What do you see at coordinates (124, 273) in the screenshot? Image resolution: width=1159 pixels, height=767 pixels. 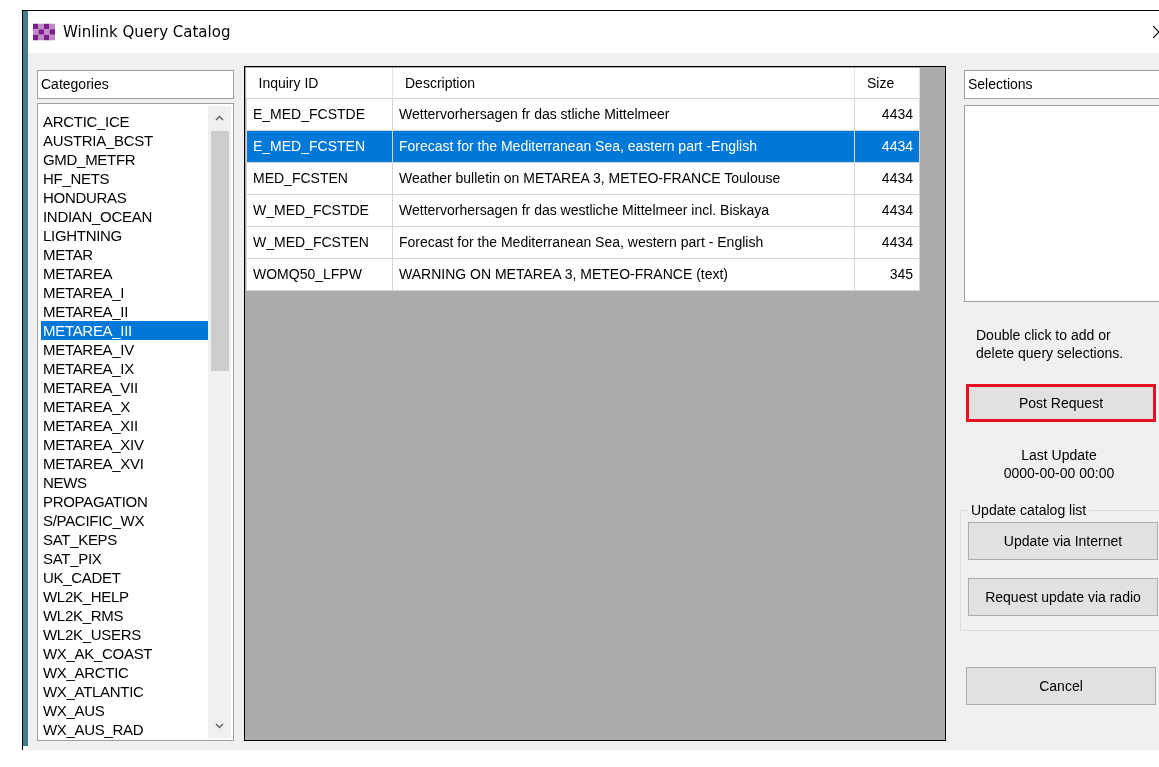 I see `category-item: METAREA` at bounding box center [124, 273].